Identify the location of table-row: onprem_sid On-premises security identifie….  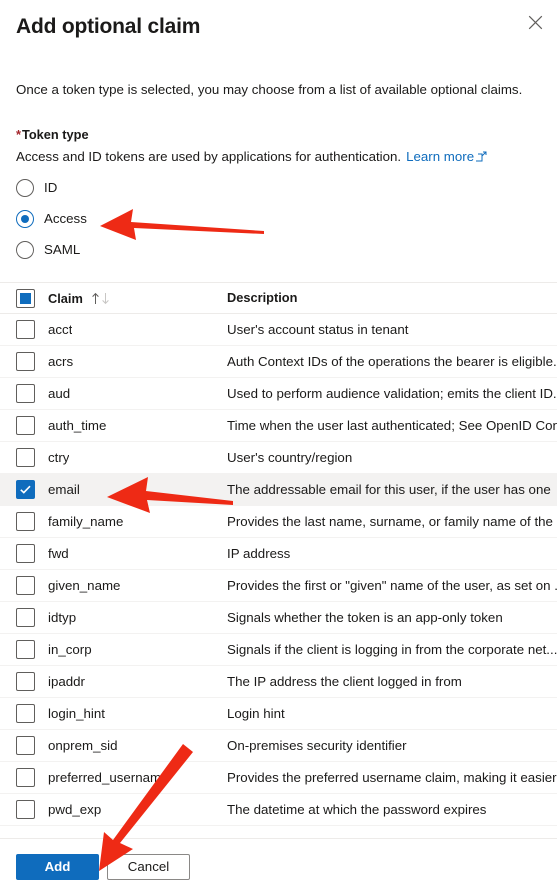
(278, 746).